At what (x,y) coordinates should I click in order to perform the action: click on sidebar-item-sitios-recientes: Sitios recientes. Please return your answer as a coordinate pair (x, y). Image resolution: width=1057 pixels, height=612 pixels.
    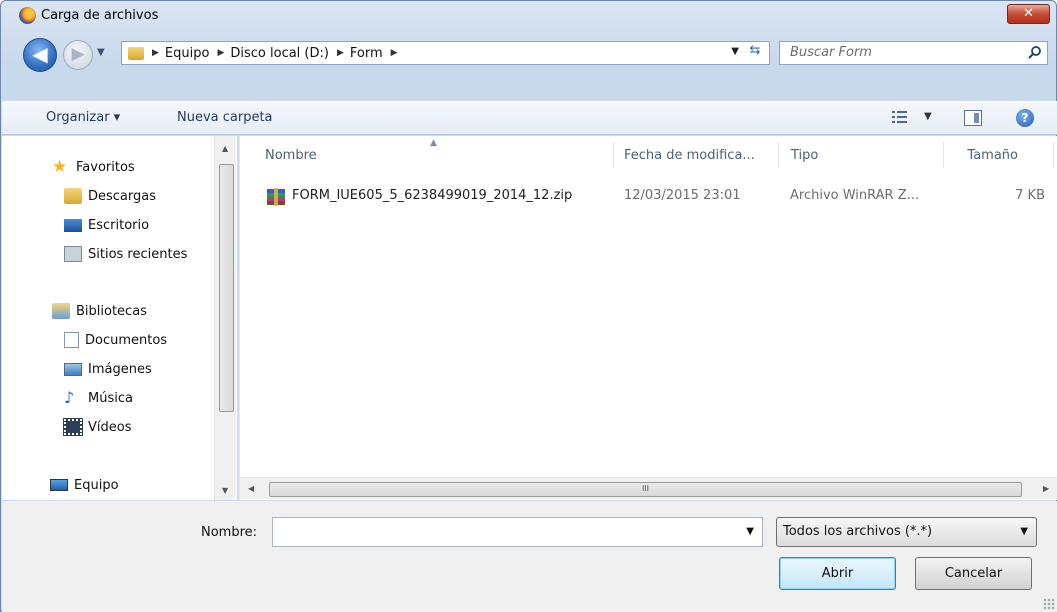
    Looking at the image, I should click on (125, 254).